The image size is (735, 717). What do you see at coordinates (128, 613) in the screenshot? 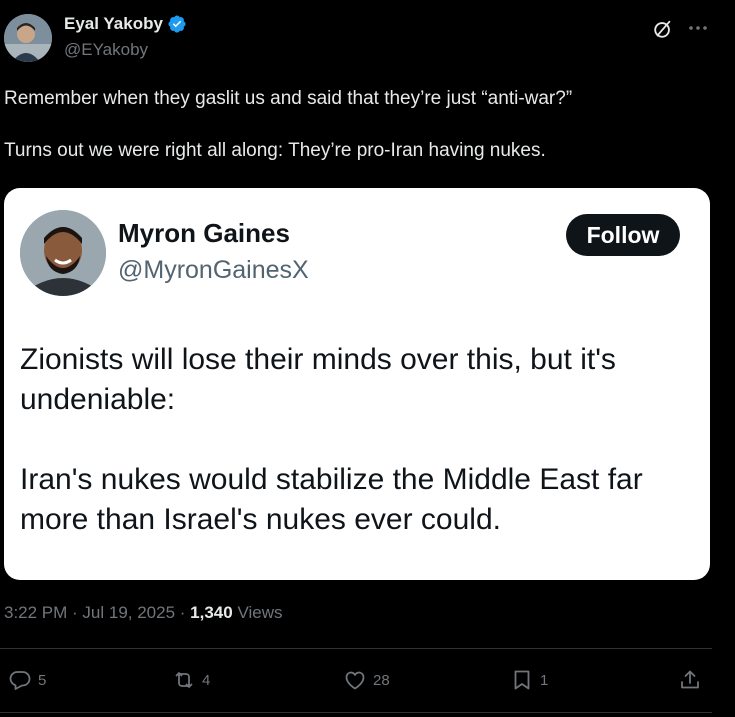
I see `post-date: Jul 19, 2025` at bounding box center [128, 613].